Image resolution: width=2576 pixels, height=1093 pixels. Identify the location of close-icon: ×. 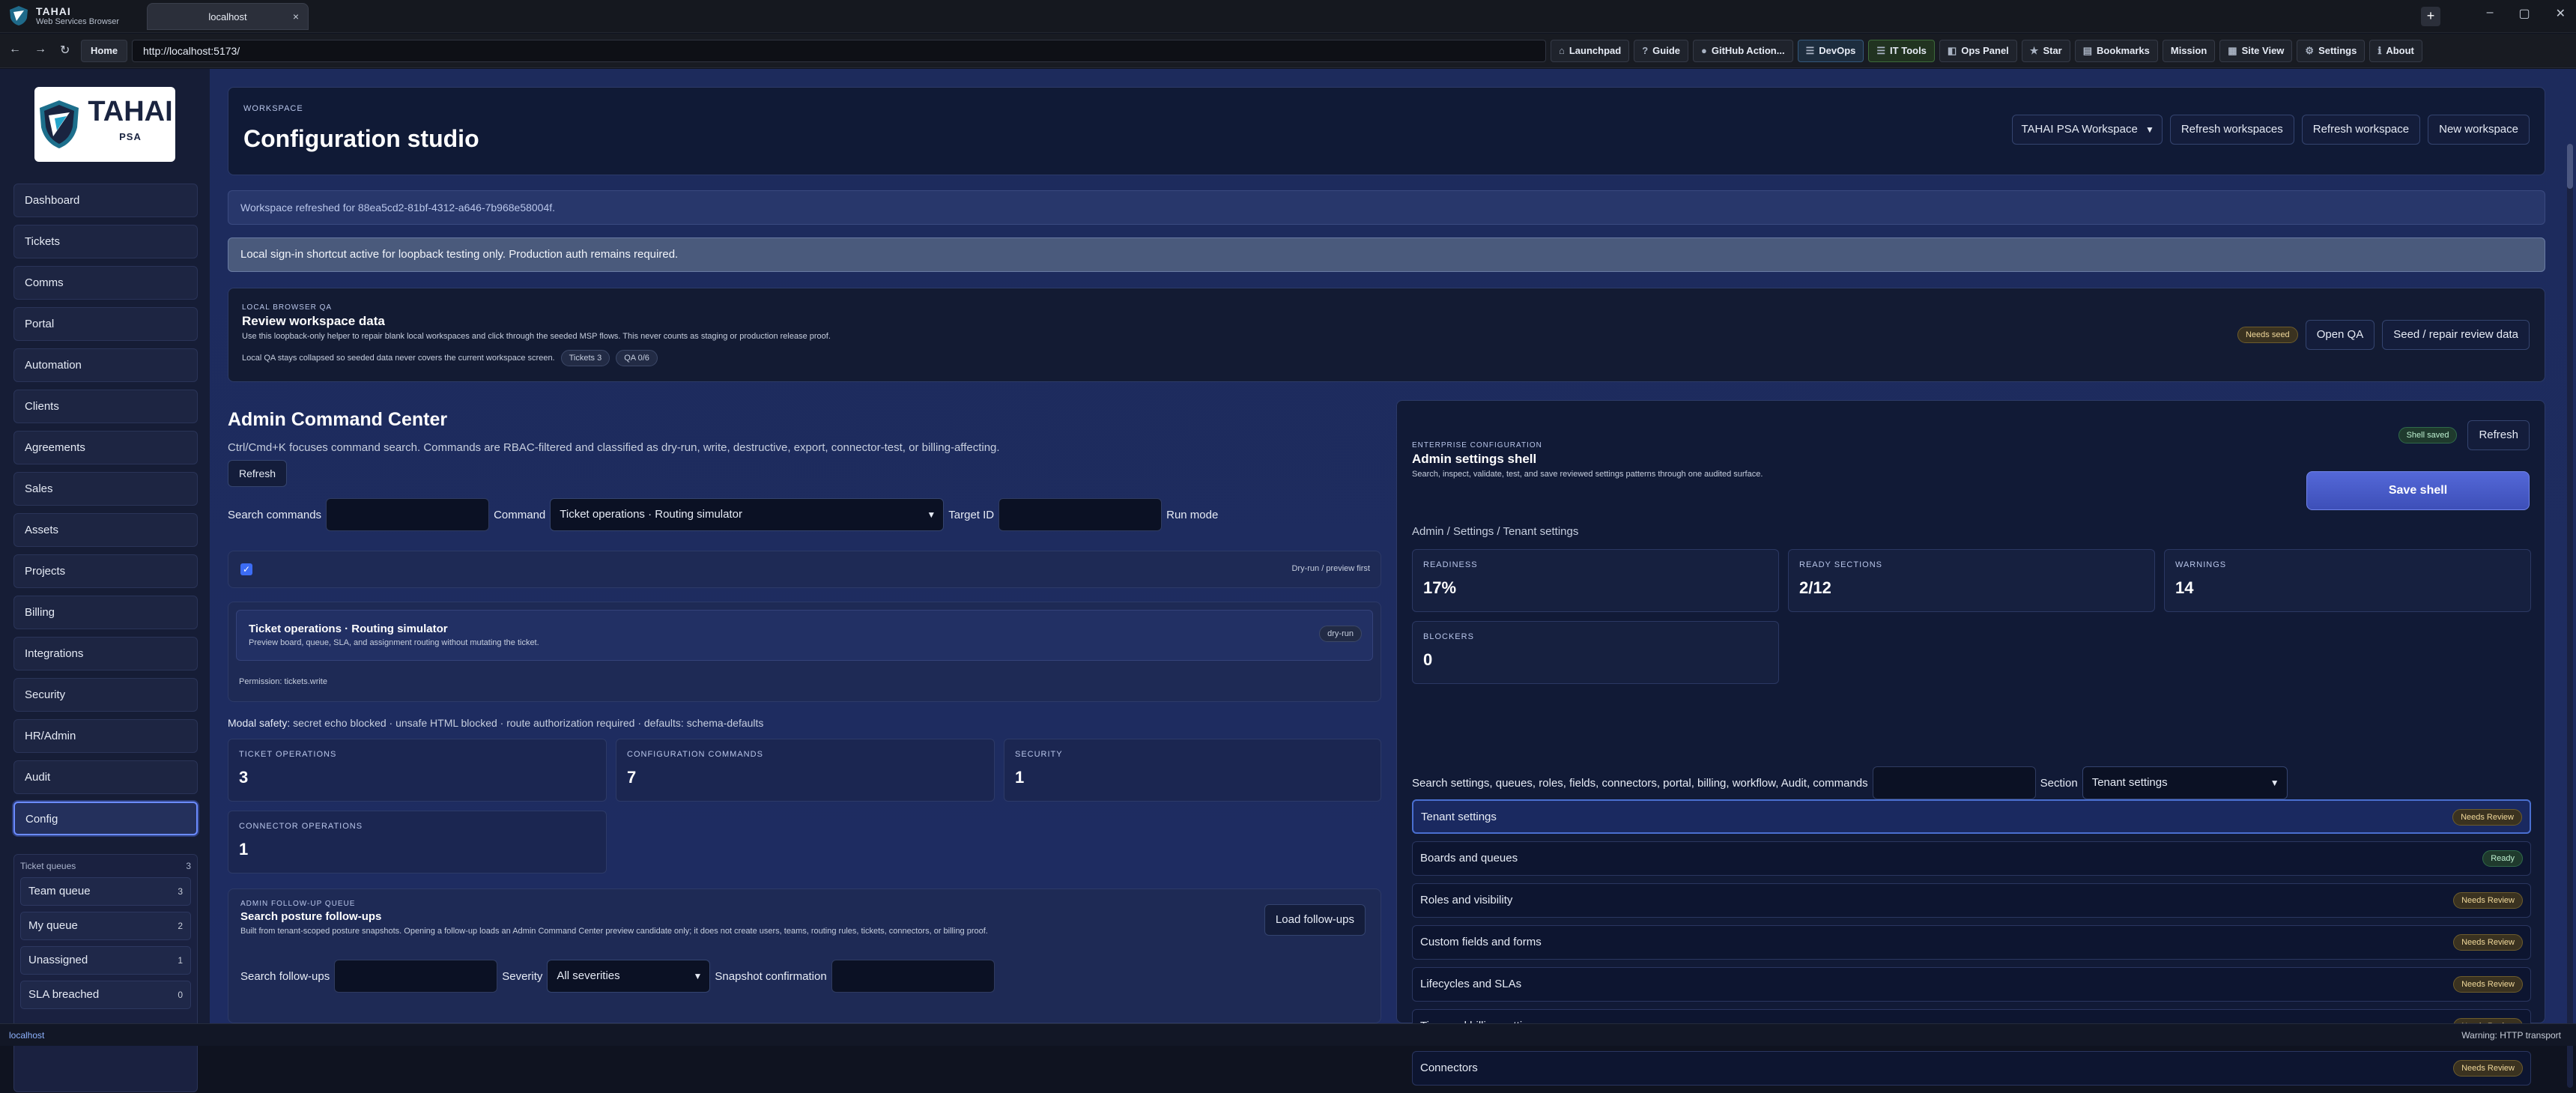
(296, 16).